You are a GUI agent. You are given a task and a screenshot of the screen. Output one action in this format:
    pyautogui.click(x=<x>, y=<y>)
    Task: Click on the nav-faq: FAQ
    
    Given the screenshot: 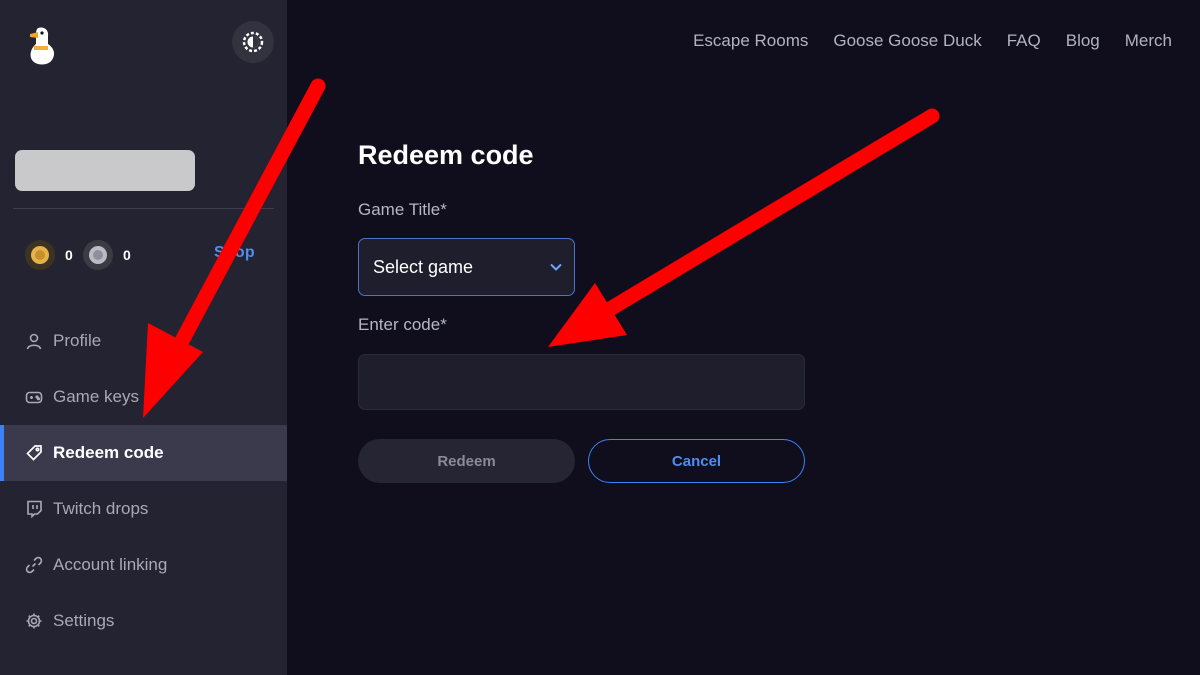 What is the action you would take?
    pyautogui.click(x=1024, y=41)
    